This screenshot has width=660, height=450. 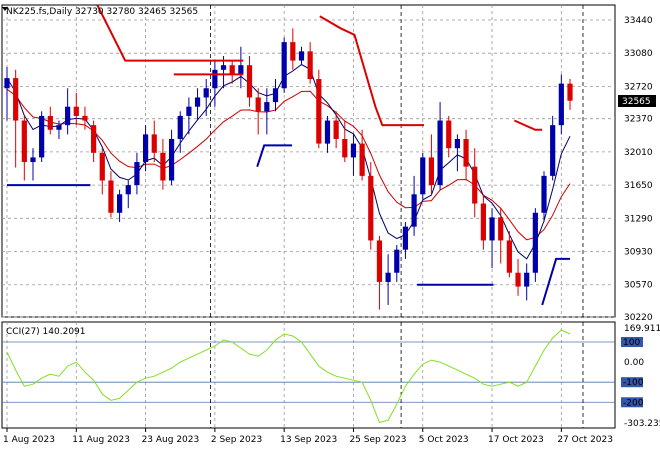 What do you see at coordinates (29, 440) in the screenshot?
I see `time-tick-label: 1 Aug 2023` at bounding box center [29, 440].